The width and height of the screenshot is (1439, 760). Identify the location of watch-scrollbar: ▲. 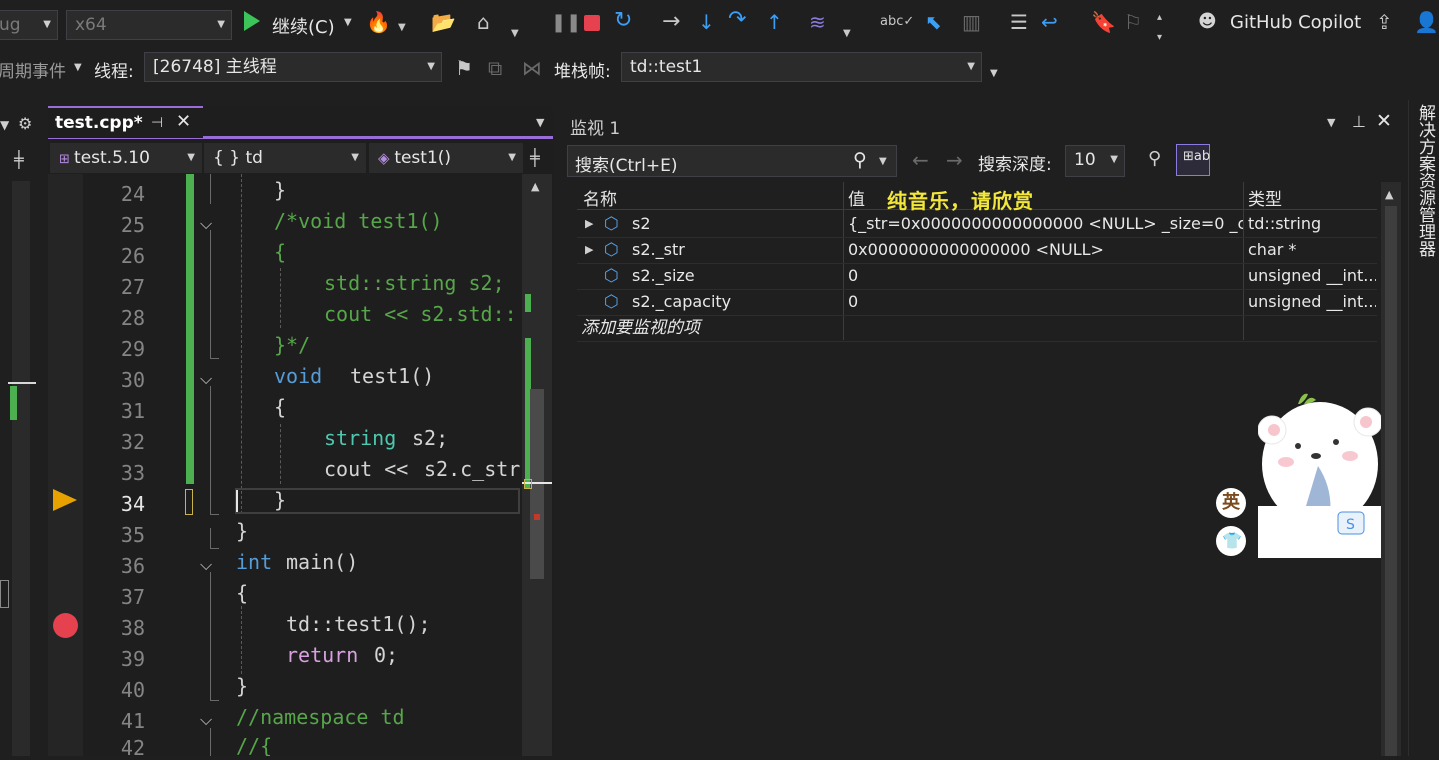
(1391, 469).